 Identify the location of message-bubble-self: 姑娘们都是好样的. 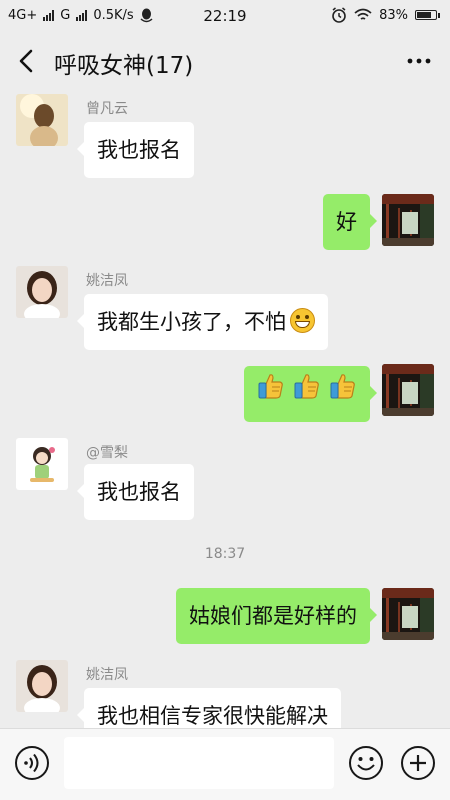
(276, 616).